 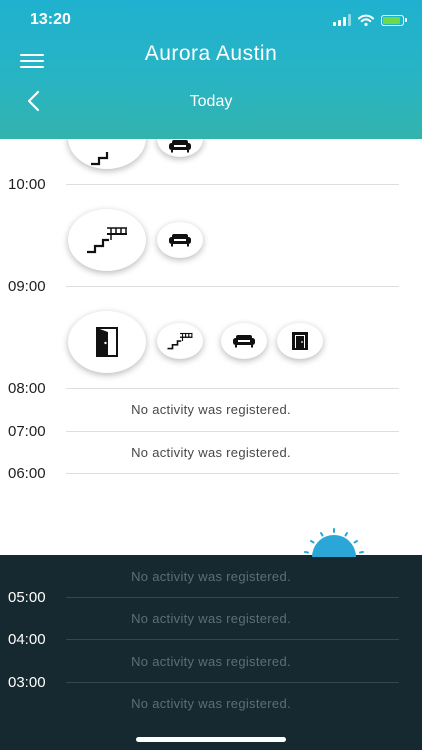 What do you see at coordinates (27, 431) in the screenshot?
I see `hour-label-07: 07:00` at bounding box center [27, 431].